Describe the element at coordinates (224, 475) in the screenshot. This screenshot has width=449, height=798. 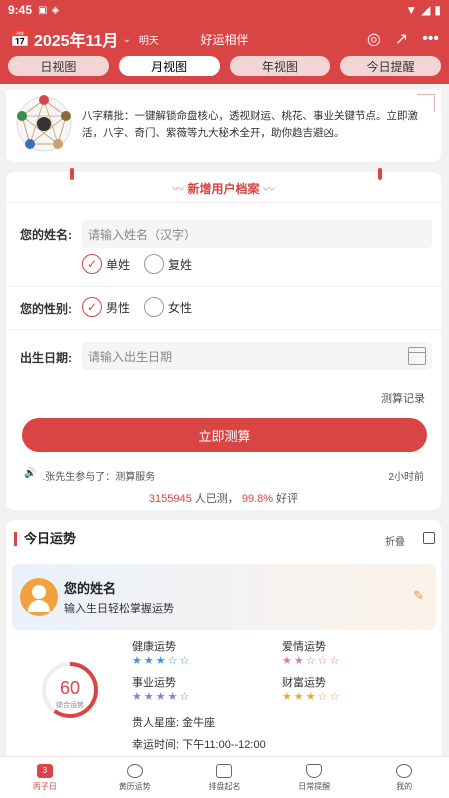
I see `activity-notice: 🔊 .张先生参与了：测算服务 2小时前` at that location.